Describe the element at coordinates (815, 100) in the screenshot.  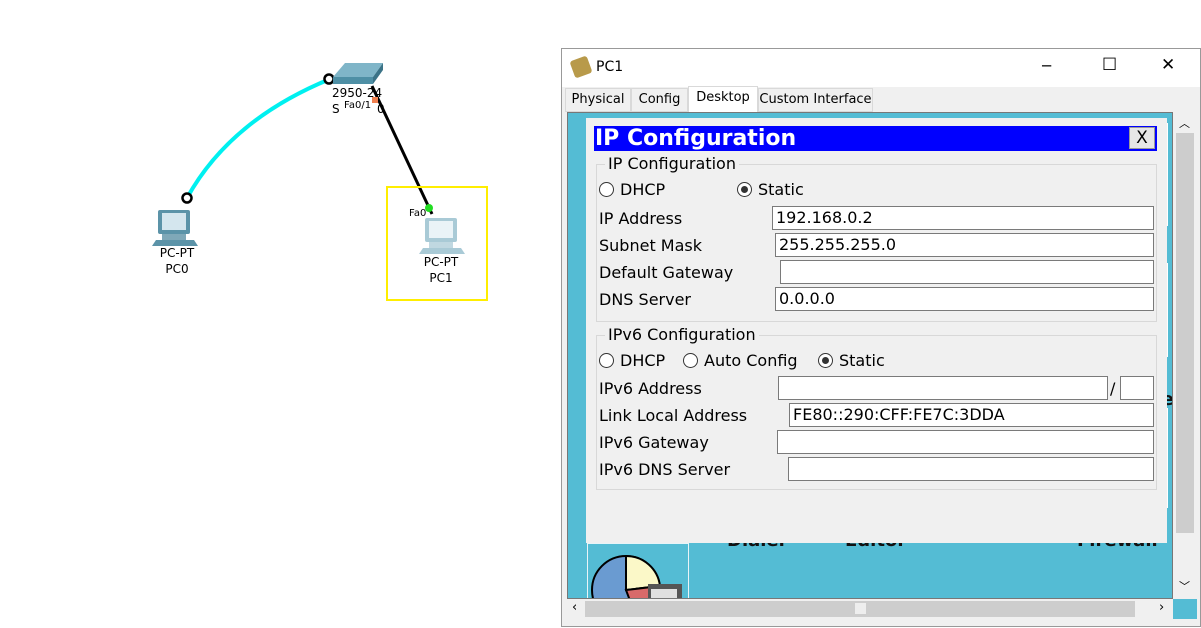
I see `tab-custom-interface: Custom Interface` at that location.